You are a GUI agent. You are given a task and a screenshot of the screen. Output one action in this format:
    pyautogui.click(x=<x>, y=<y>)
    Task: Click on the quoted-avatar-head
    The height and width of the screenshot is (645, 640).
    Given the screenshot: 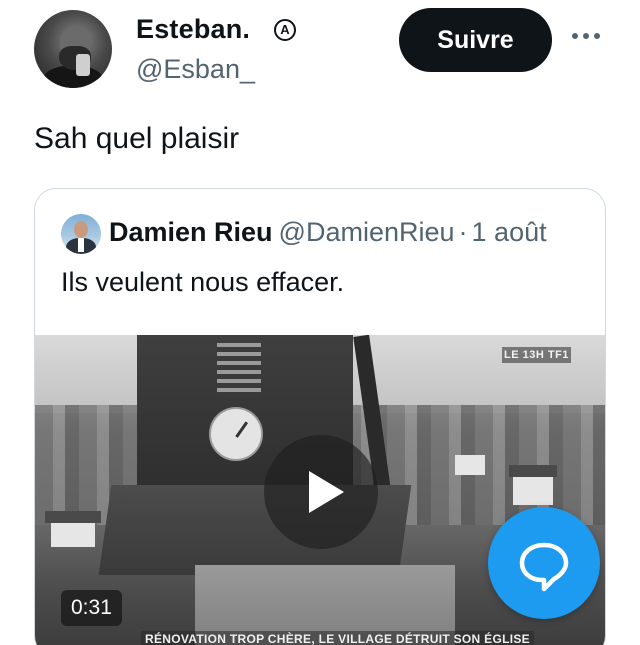 What is the action you would take?
    pyautogui.click(x=81, y=229)
    